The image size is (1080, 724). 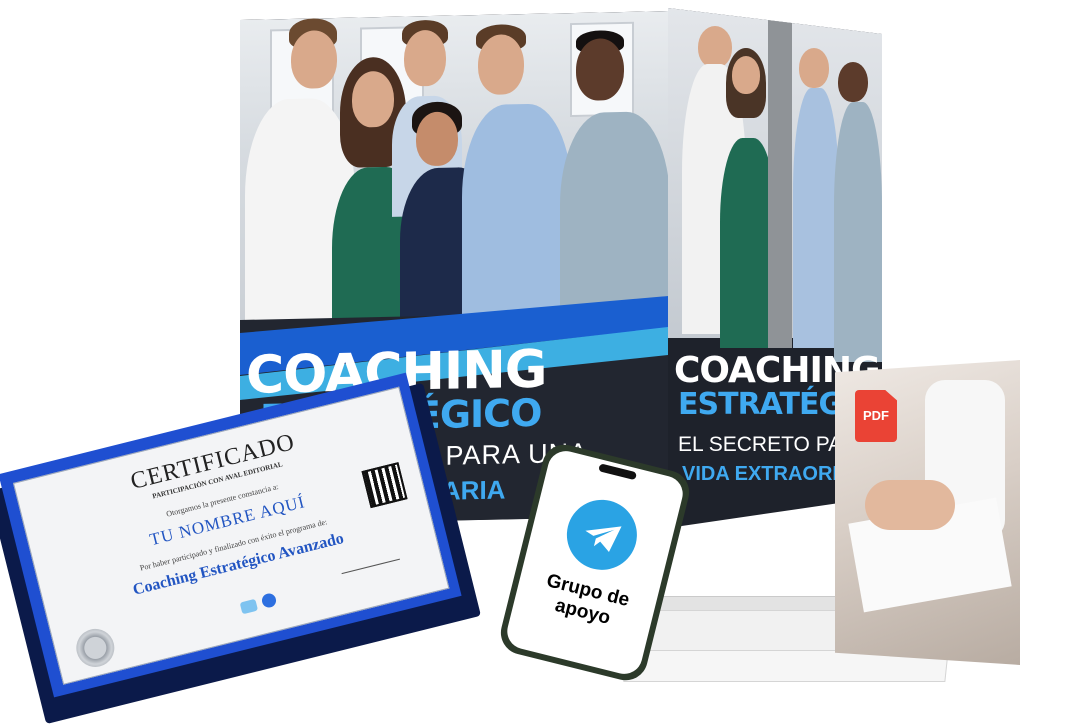 What do you see at coordinates (603, 539) in the screenshot?
I see `paper-plane-icon` at bounding box center [603, 539].